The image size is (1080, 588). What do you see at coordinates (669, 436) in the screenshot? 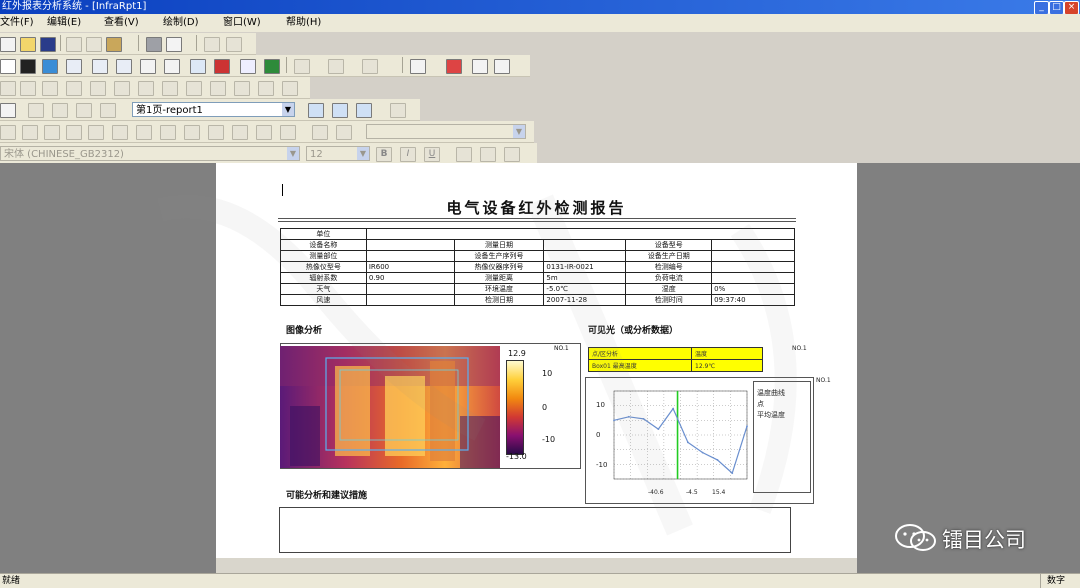
I see `temperature-line-chart` at bounding box center [669, 436].